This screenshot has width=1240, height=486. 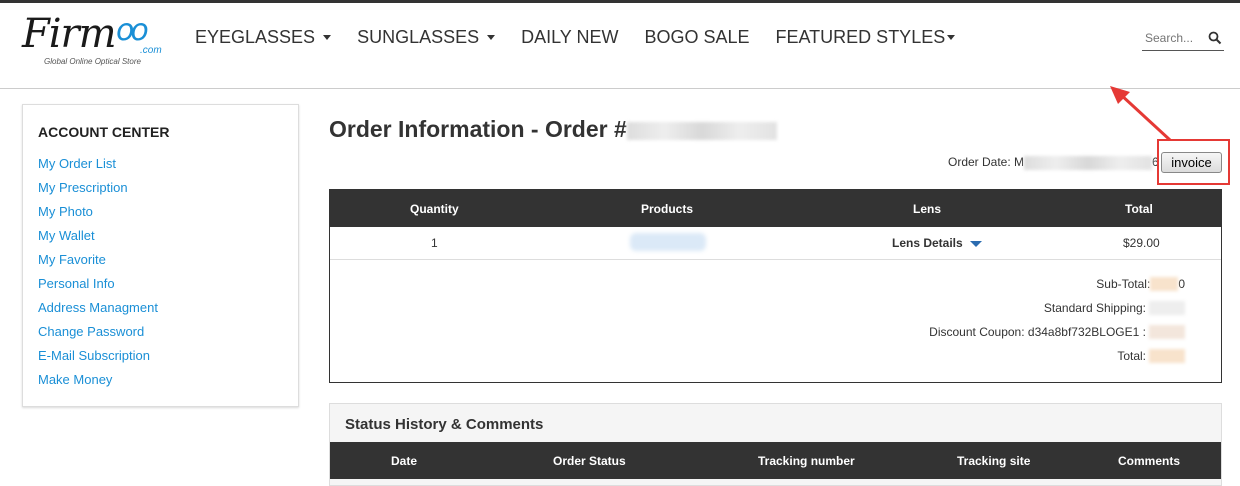 I want to click on coupon-line: Discount Coupon: d34a8bf732BLOGE1 :, so click(x=1057, y=332).